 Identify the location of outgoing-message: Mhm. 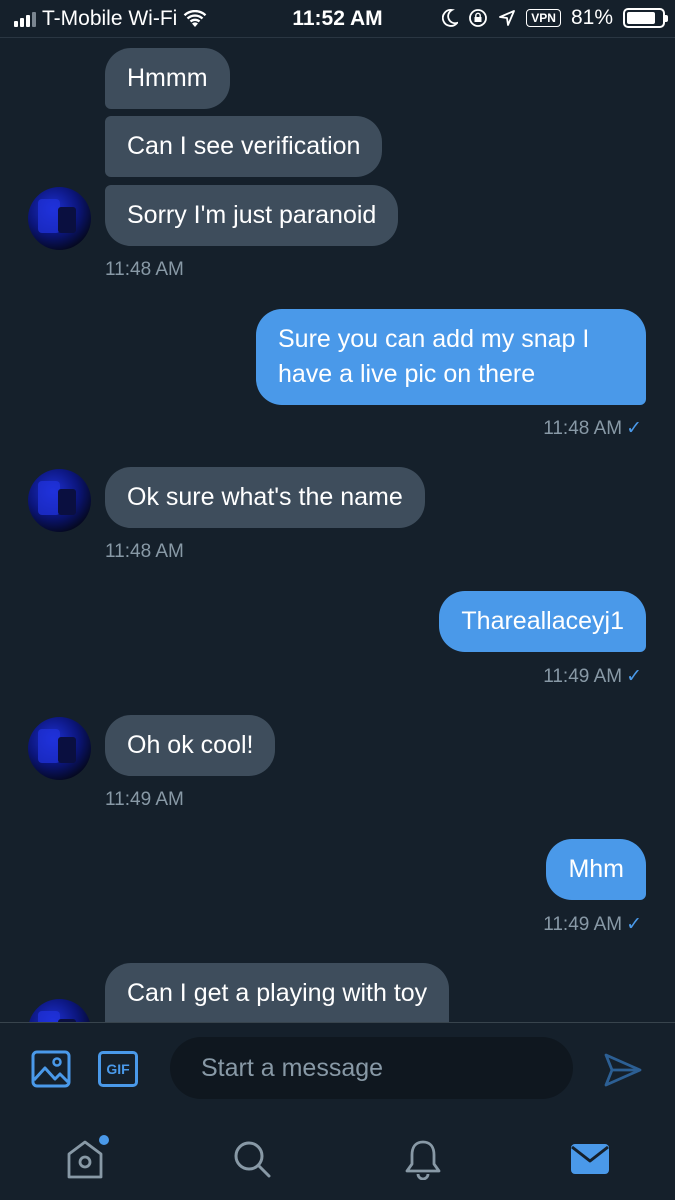
(596, 869).